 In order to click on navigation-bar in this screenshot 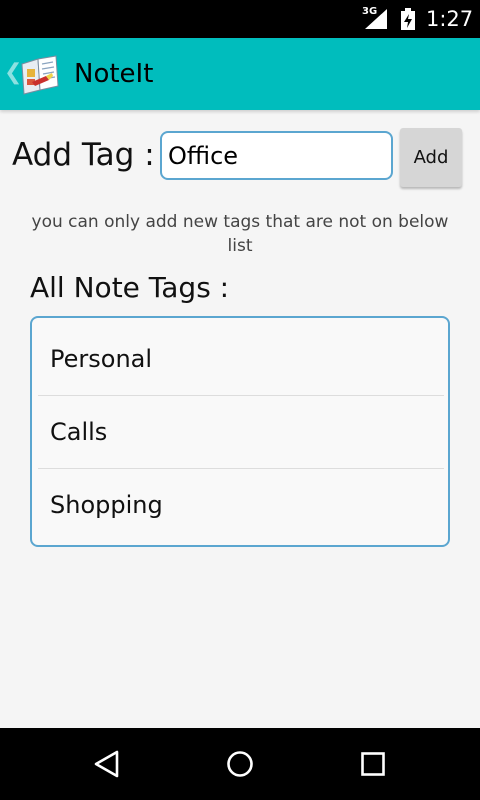, I will do `click(240, 764)`.